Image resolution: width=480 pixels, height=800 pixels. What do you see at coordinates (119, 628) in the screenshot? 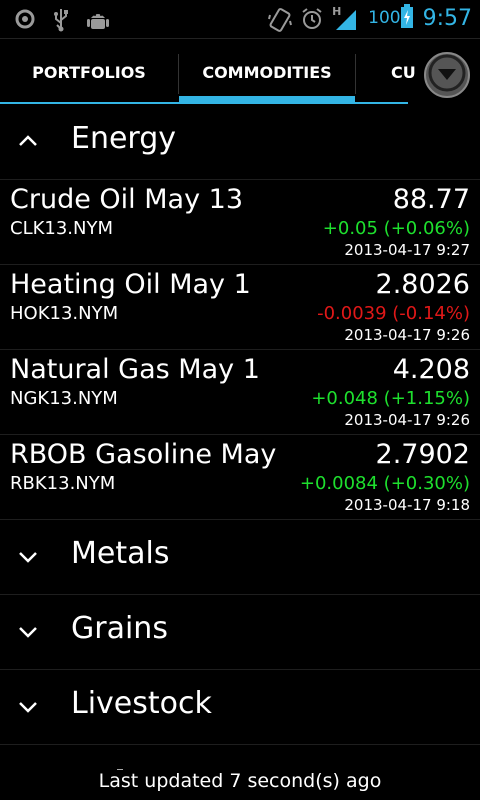
I see `group-title: Grains` at bounding box center [119, 628].